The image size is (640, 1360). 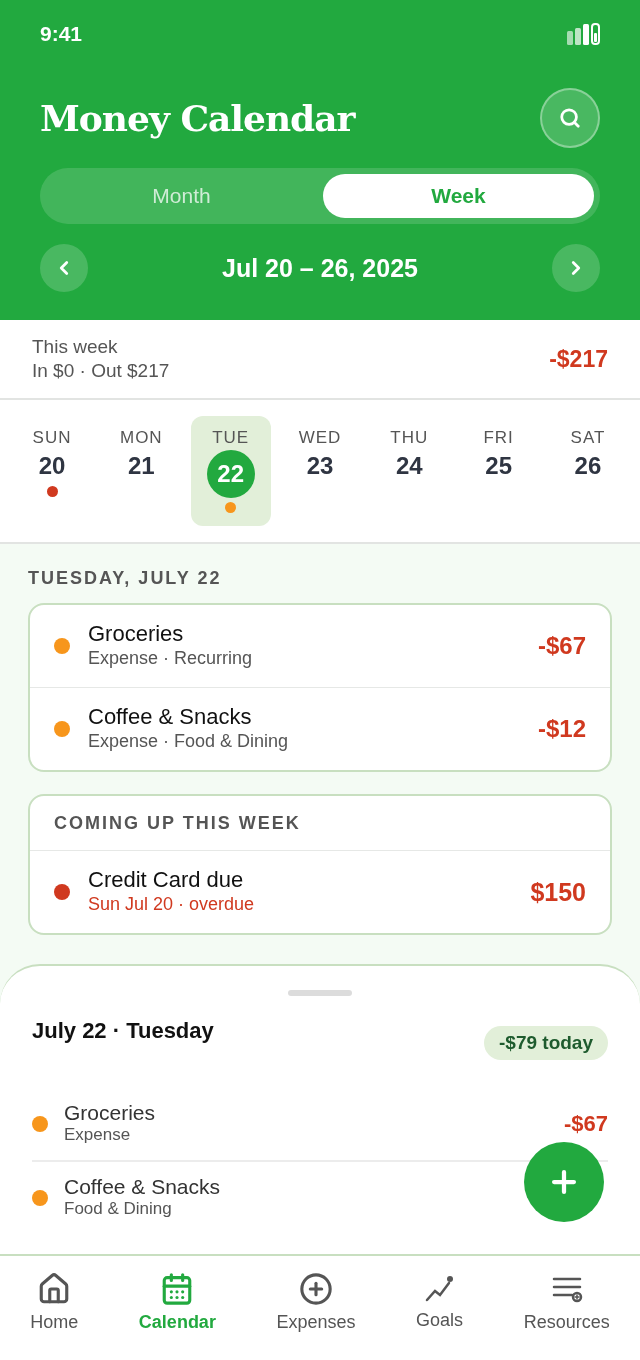 I want to click on bill-name: Credit Card due, so click(x=166, y=879).